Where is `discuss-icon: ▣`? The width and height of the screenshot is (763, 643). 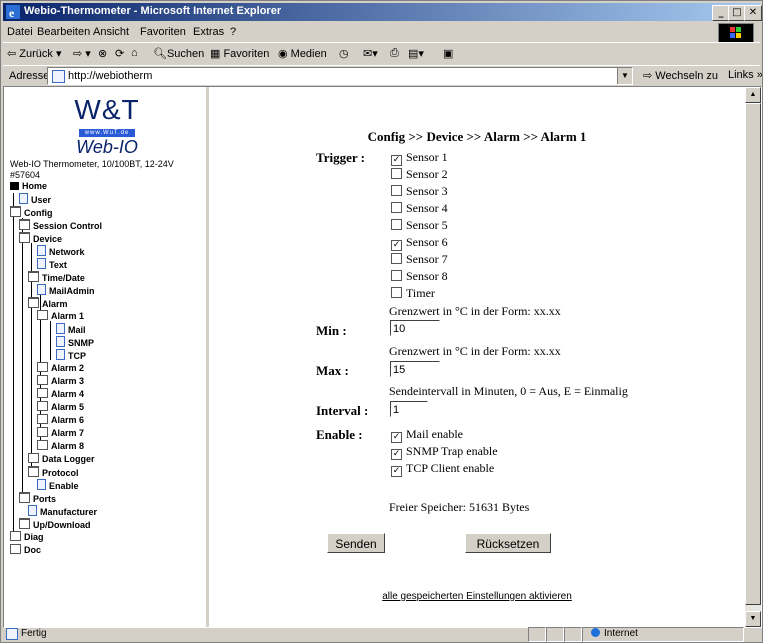
discuss-icon: ▣ is located at coordinates (448, 53).